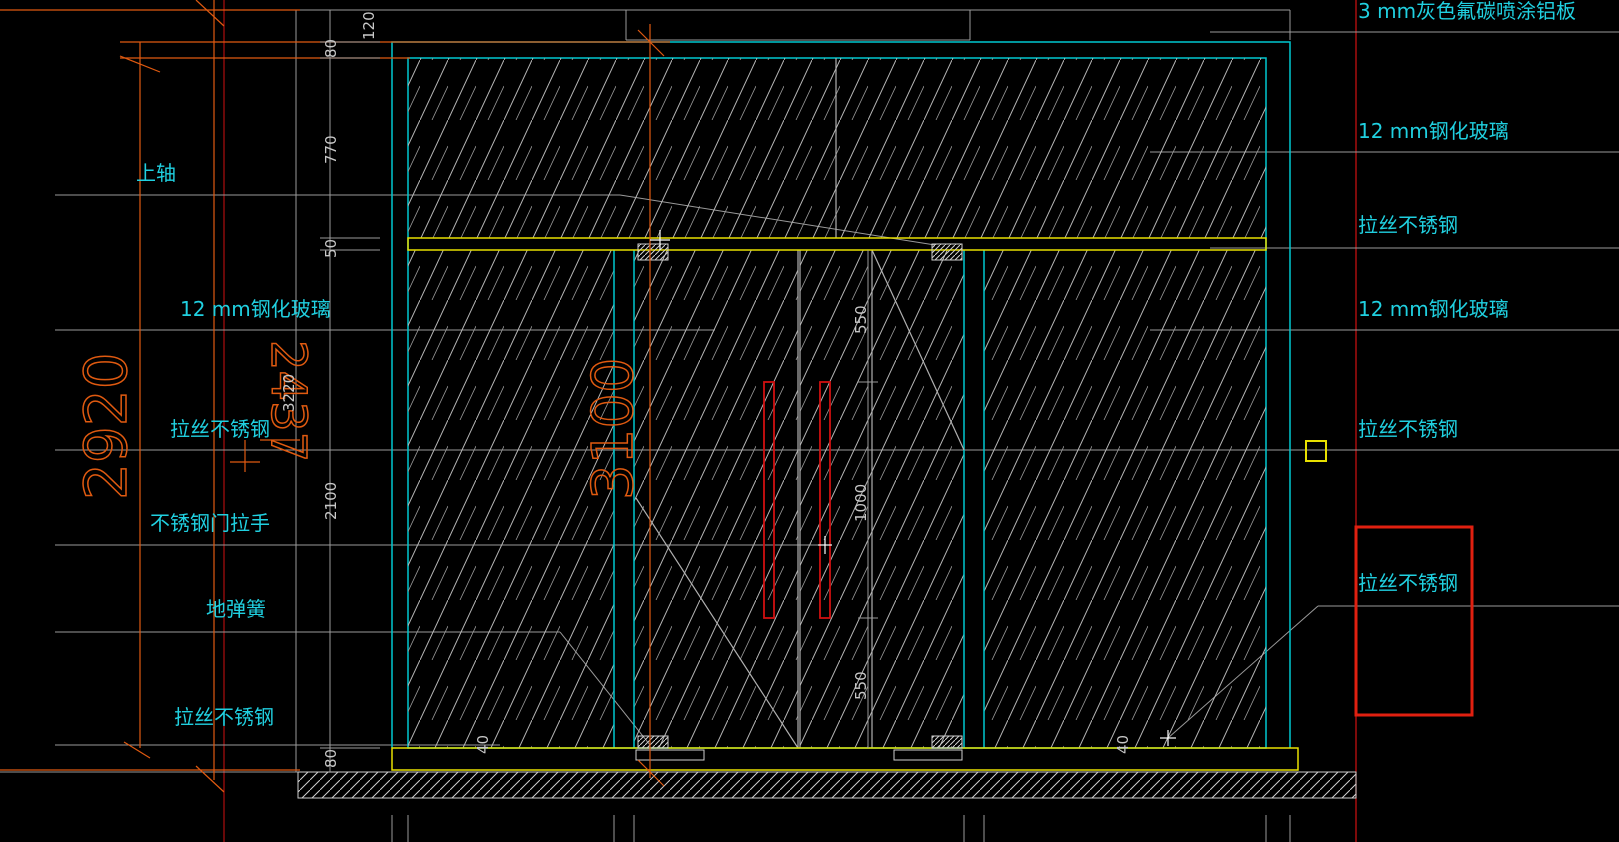 This screenshot has height=842, width=1619. What do you see at coordinates (837, 148) in the screenshot?
I see `glass-transom` at bounding box center [837, 148].